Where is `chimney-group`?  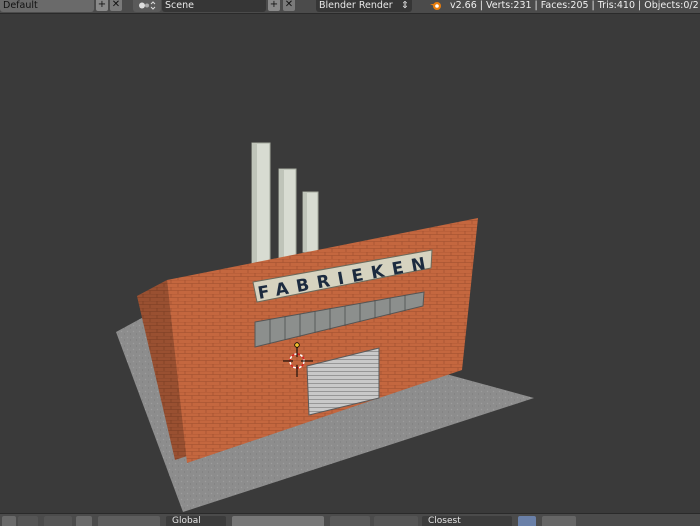 chimney-group is located at coordinates (285, 206).